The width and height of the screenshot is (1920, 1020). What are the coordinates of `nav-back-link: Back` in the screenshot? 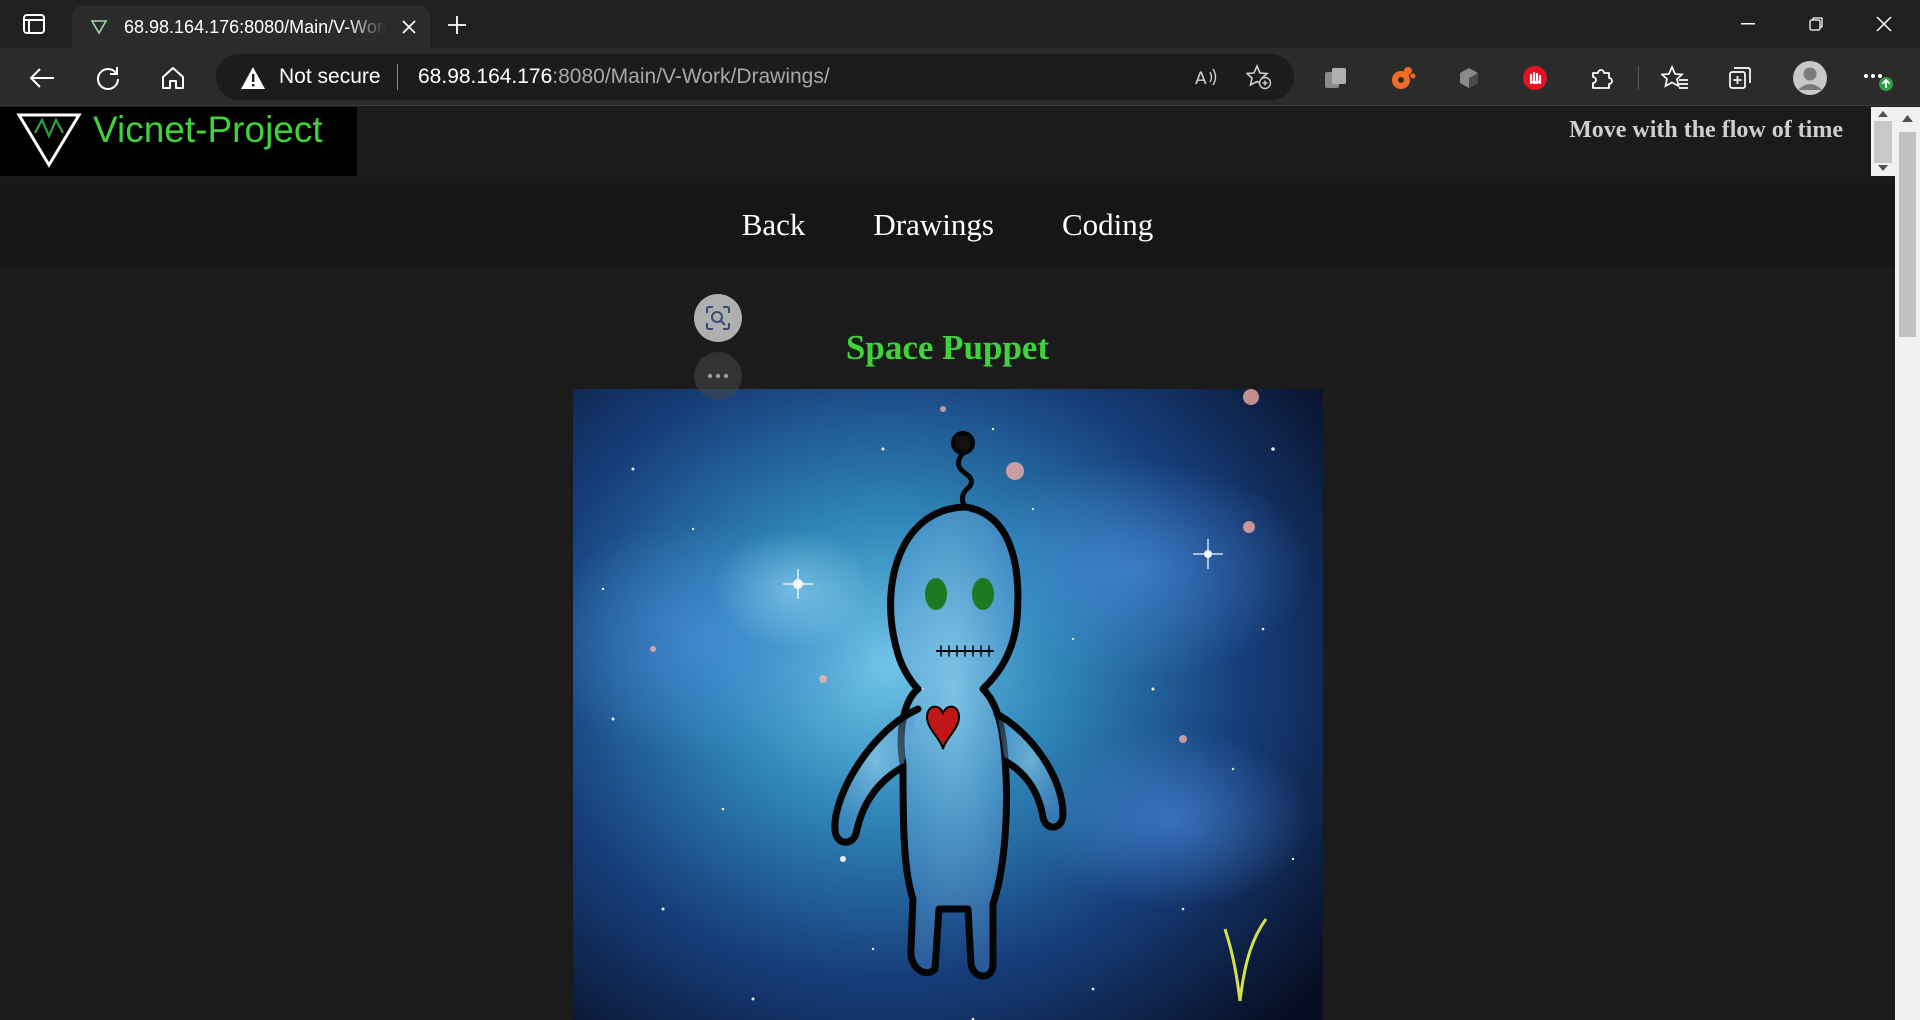 It's located at (774, 225).